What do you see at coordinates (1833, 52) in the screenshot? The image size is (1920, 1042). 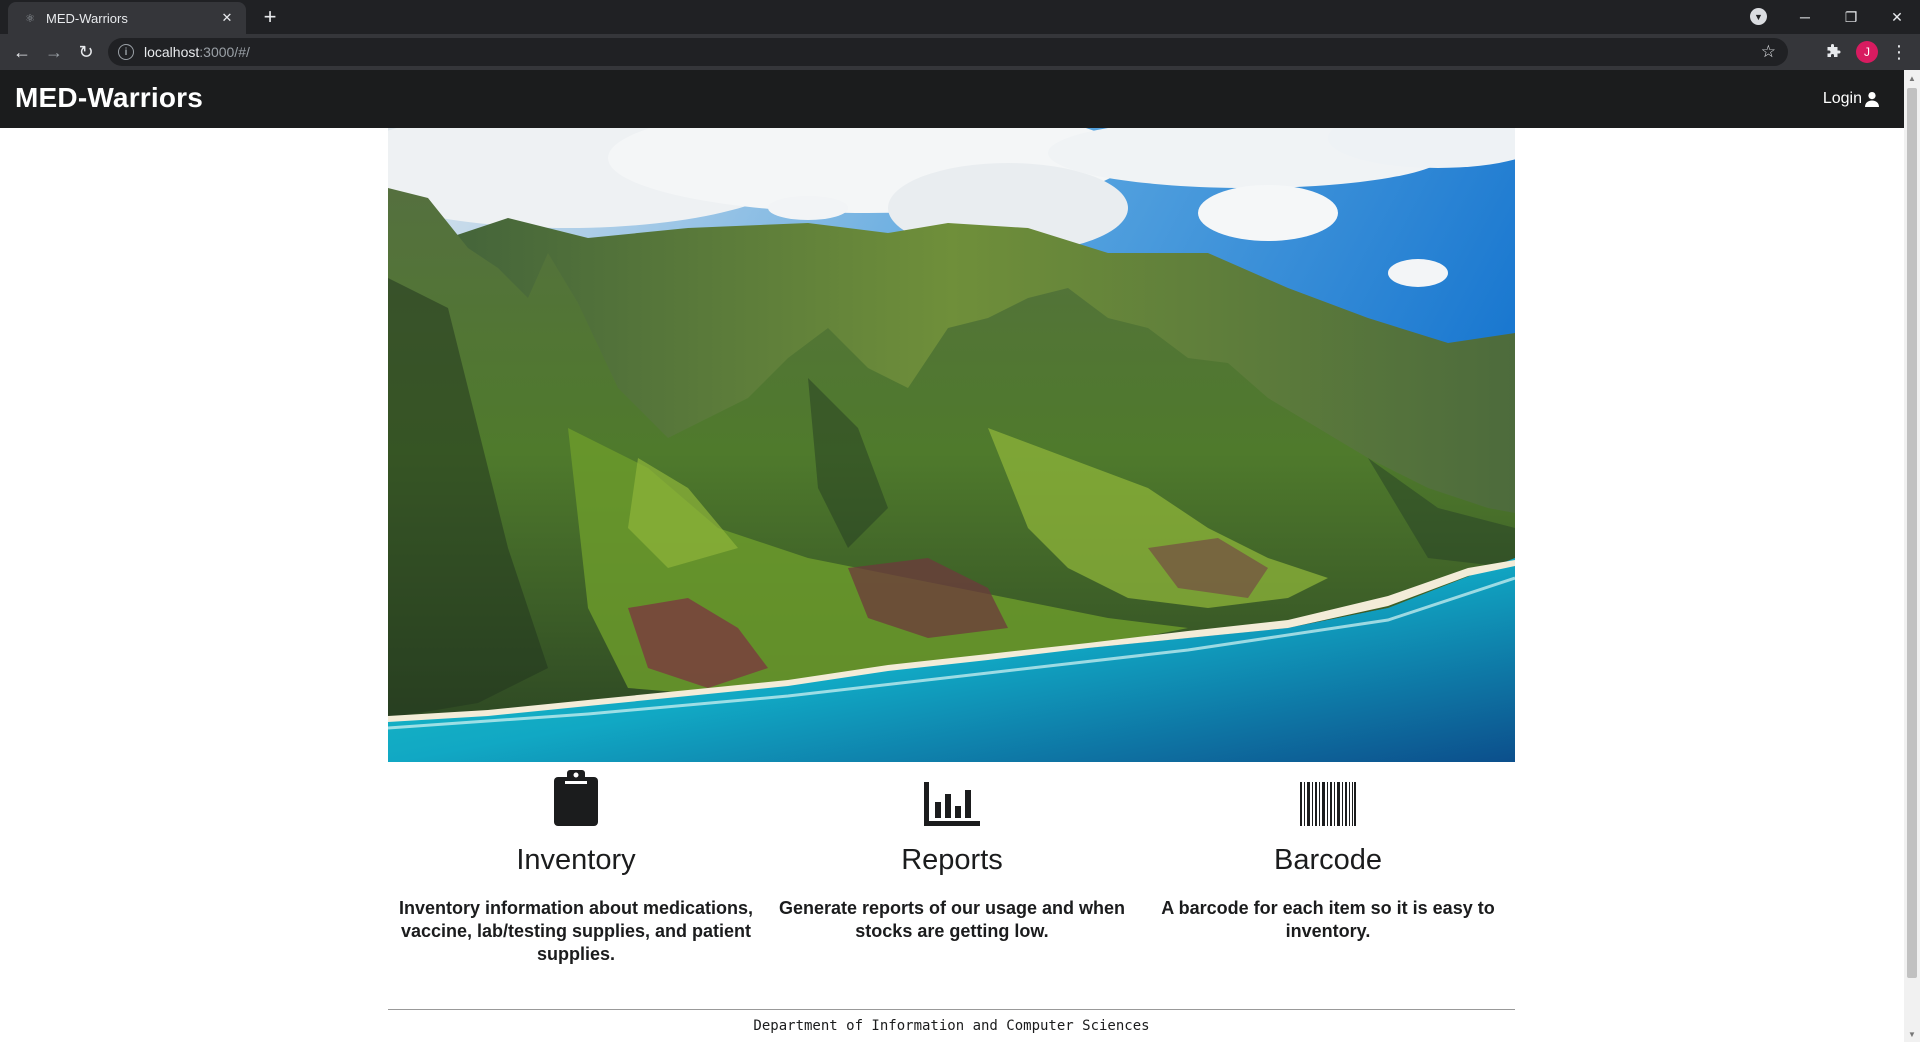 I see `extensions-puzzle-icon` at bounding box center [1833, 52].